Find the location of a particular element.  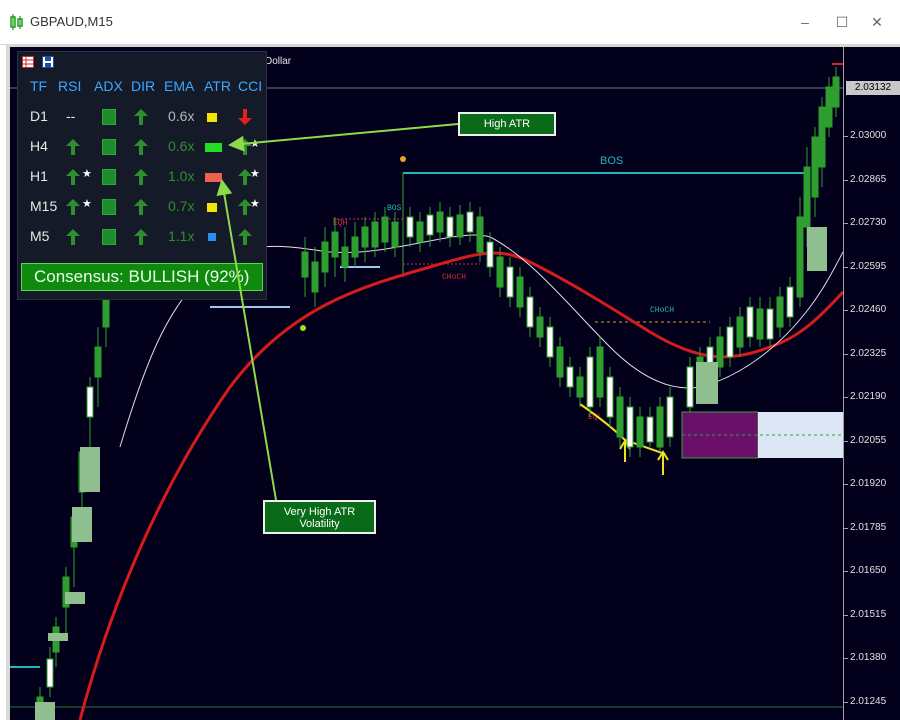

price-label: 2.02325 is located at coordinates (868, 353).